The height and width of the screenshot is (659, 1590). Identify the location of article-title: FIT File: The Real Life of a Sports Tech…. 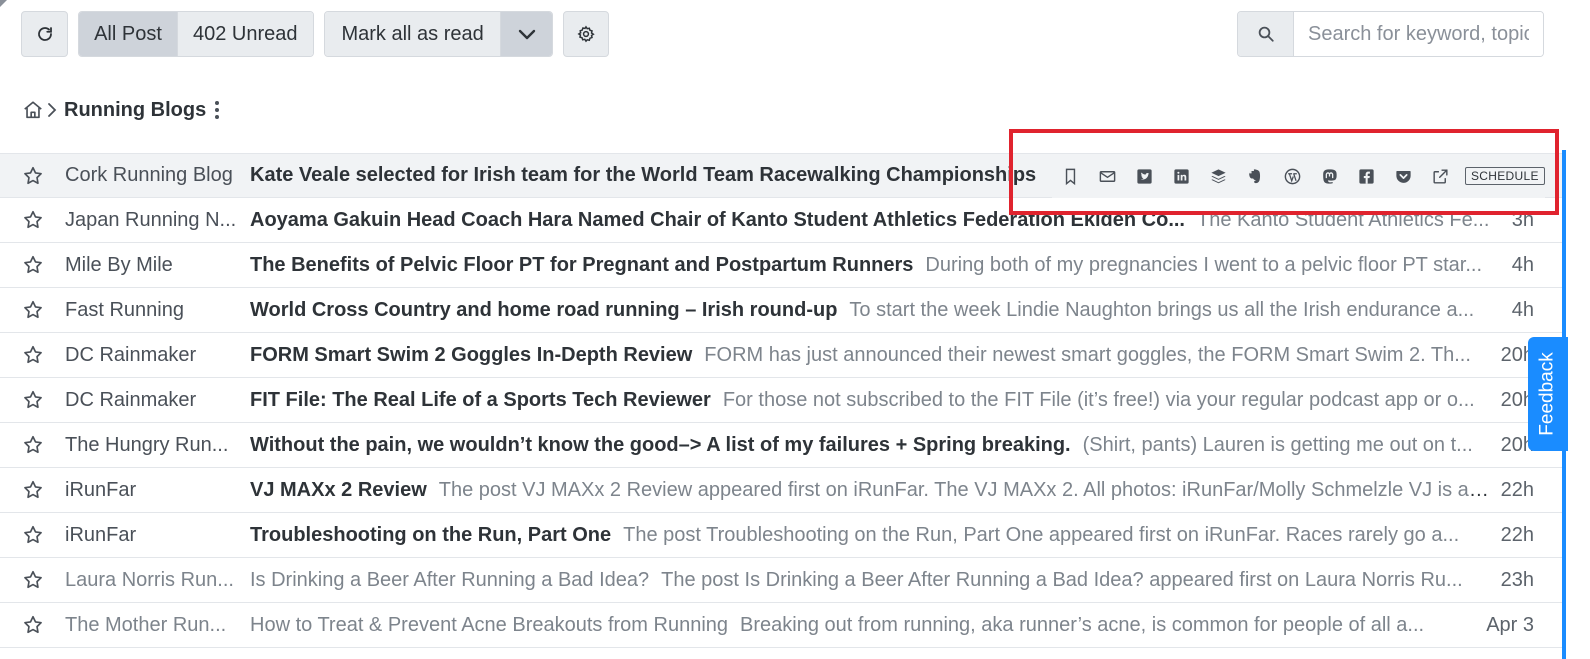
(480, 399).